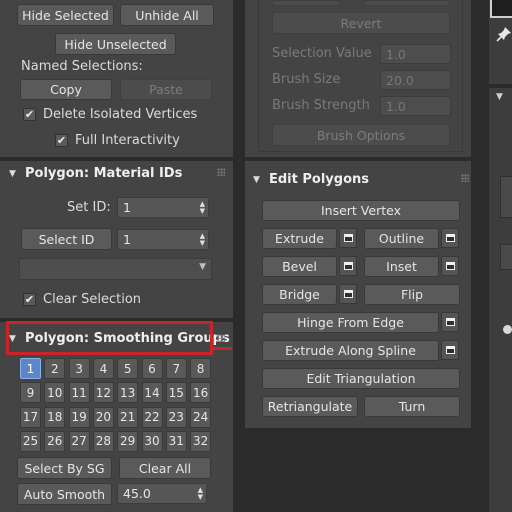  Describe the element at coordinates (299, 294) in the screenshot. I see `bridge-button: Bridge` at that location.